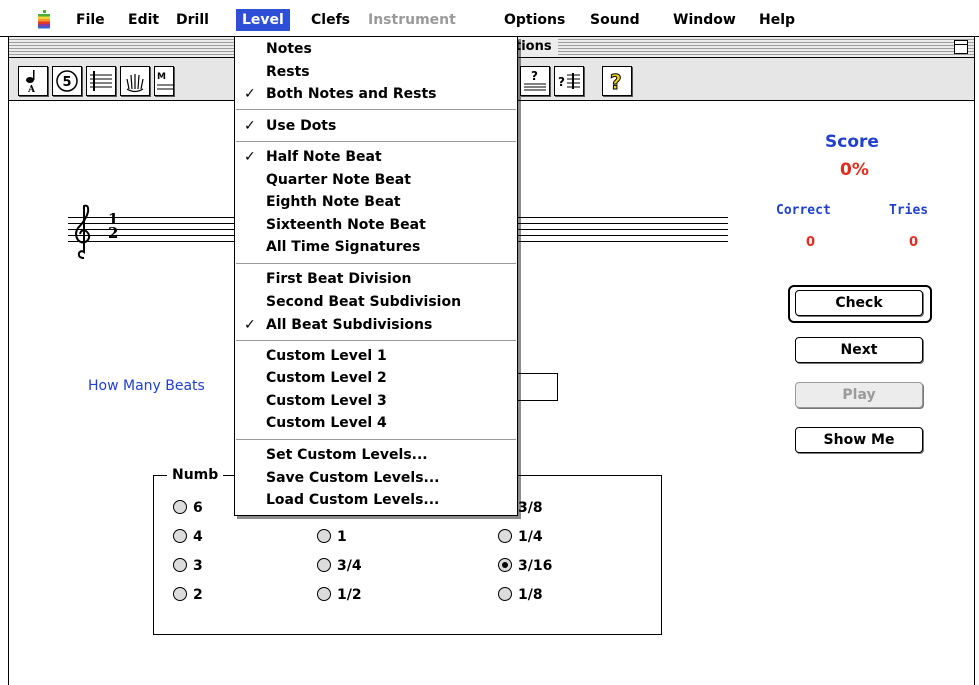 This screenshot has height=685, width=979. Describe the element at coordinates (704, 20) in the screenshot. I see `menu-window: Window` at that location.